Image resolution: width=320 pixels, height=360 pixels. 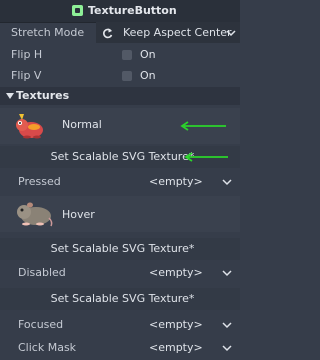 What do you see at coordinates (43, 95) in the screenshot?
I see `section-title: Textures` at bounding box center [43, 95].